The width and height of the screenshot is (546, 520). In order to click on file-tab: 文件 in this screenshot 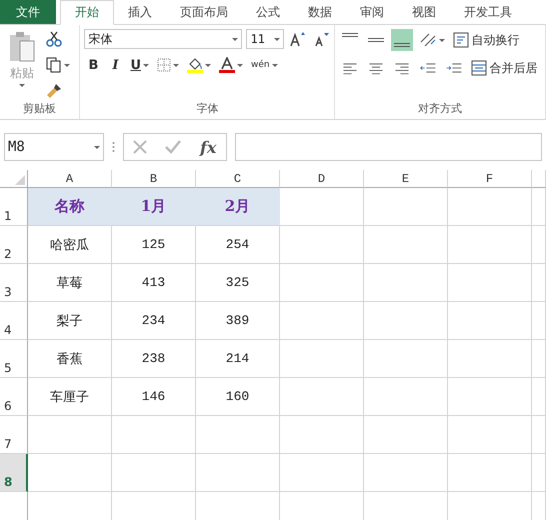, I will do `click(28, 12)`.